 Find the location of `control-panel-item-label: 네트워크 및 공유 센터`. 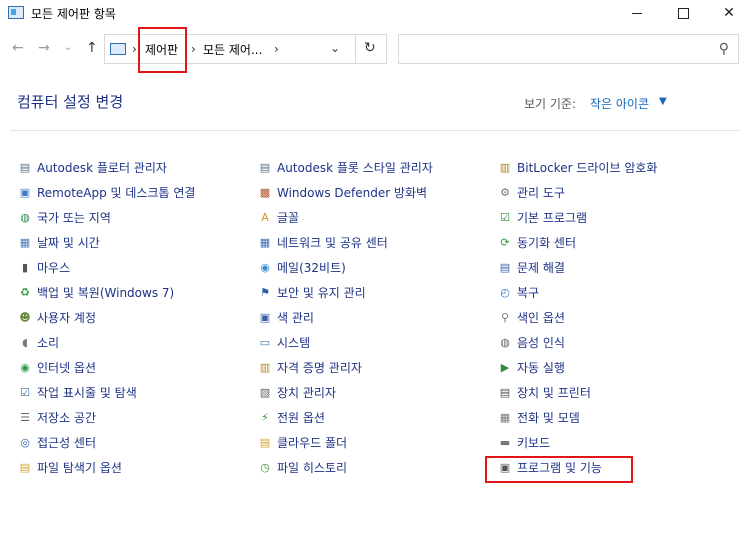

control-panel-item-label: 네트워크 및 공유 센터 is located at coordinates (332, 243).